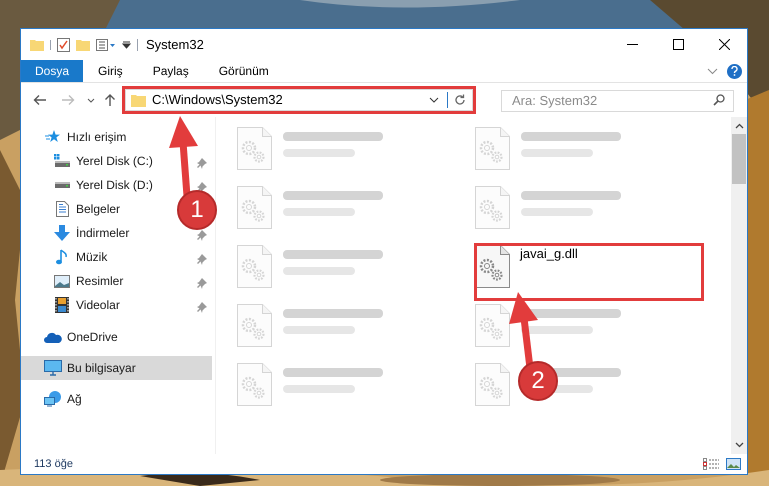 The width and height of the screenshot is (769, 486). I want to click on back-arrow-icon, so click(40, 100).